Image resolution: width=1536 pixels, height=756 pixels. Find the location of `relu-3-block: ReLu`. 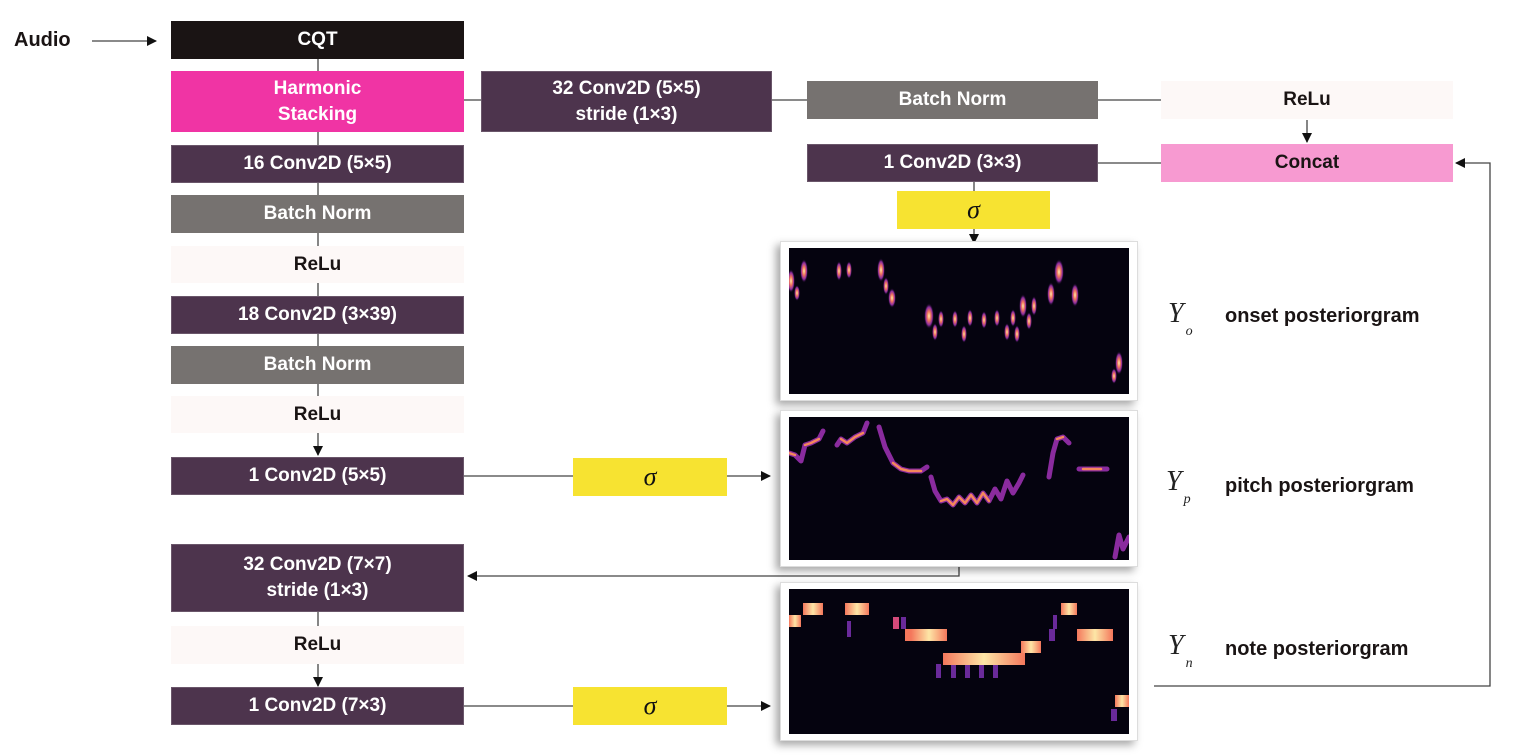

relu-3-block: ReLu is located at coordinates (317, 645).